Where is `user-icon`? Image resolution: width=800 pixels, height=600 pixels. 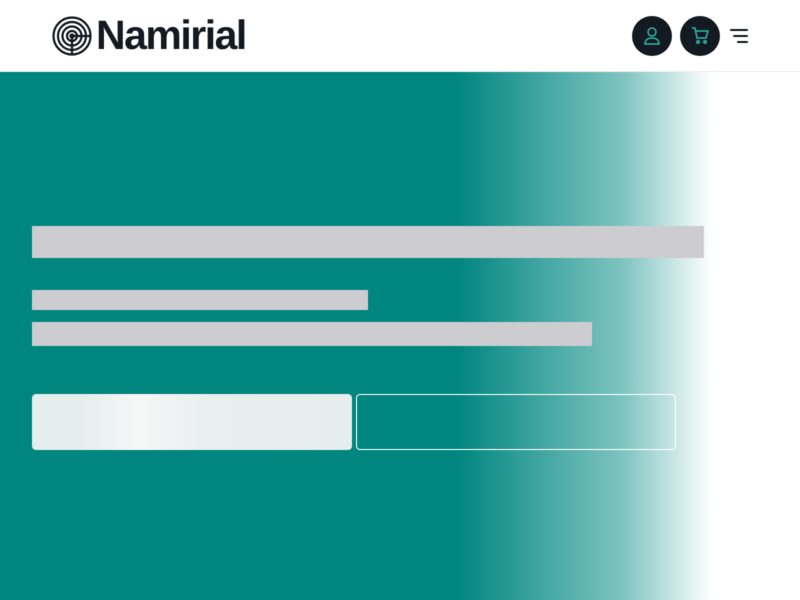
user-icon is located at coordinates (652, 35).